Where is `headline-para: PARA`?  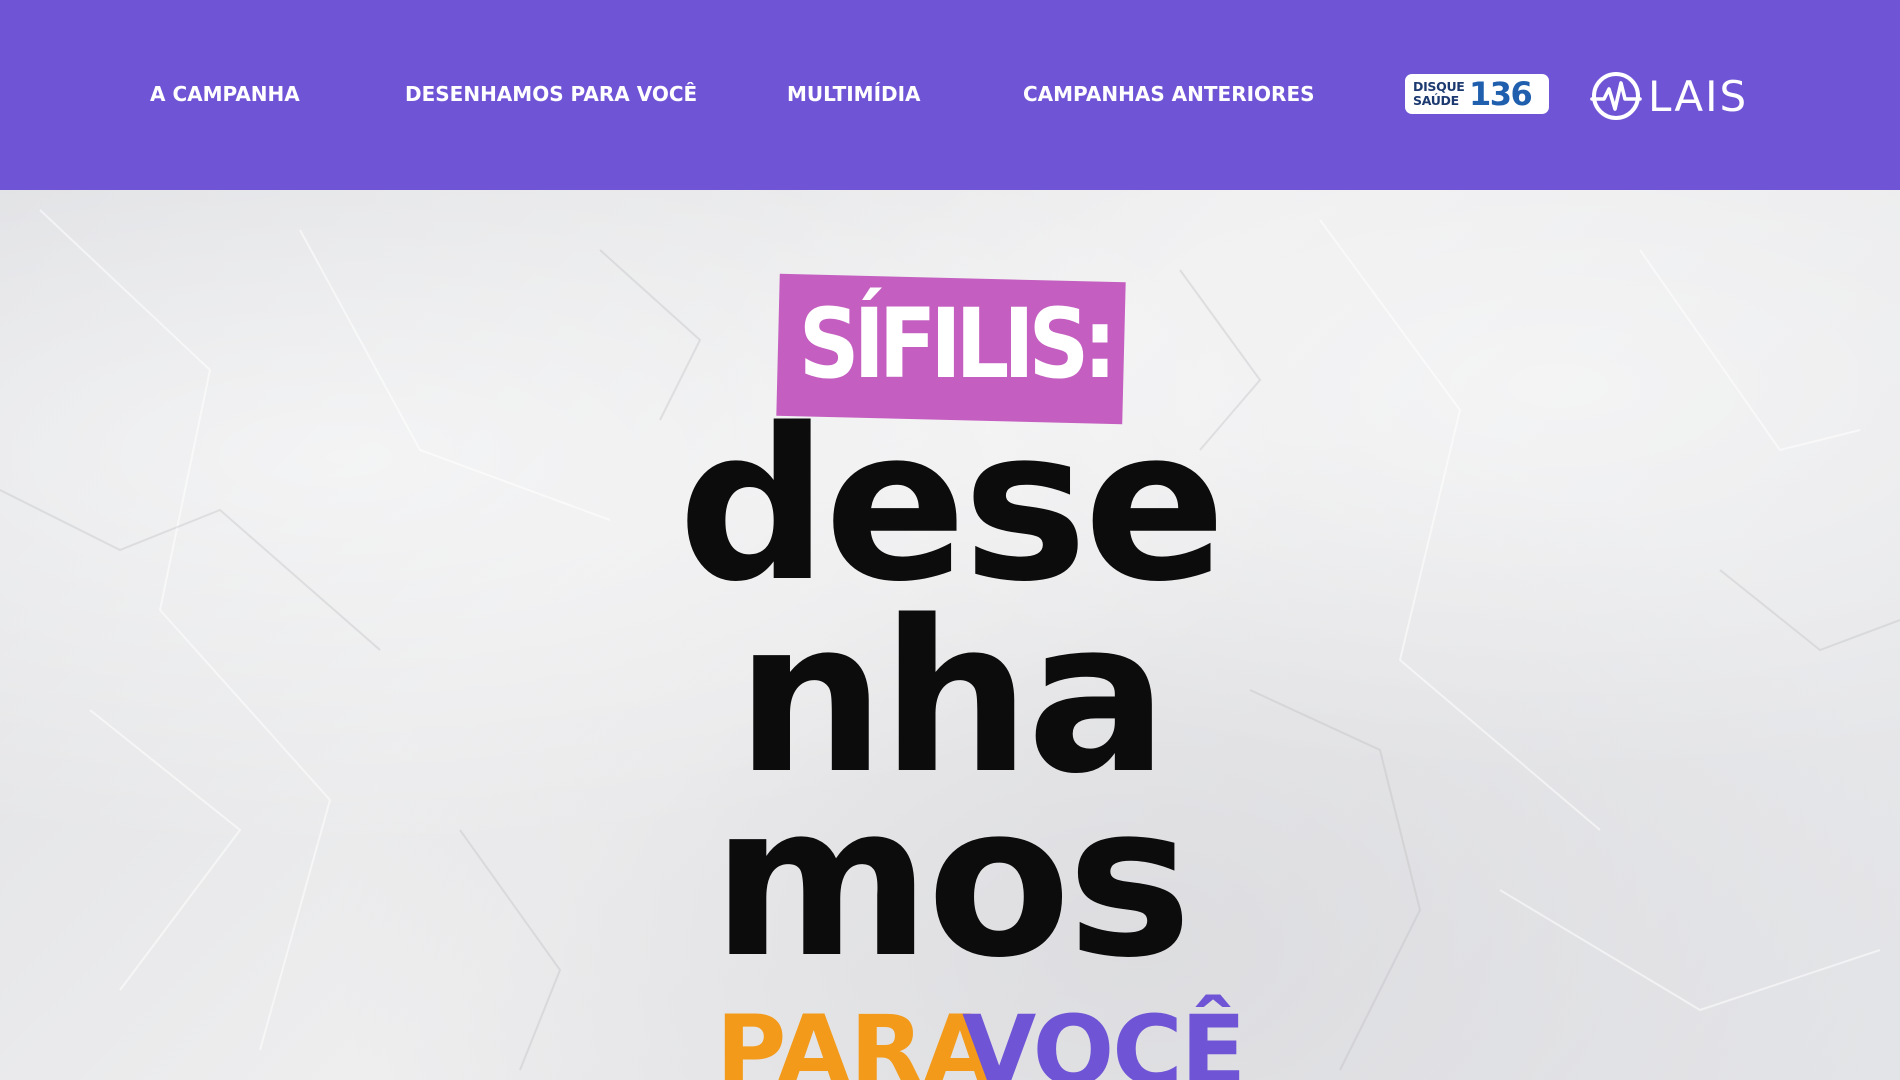
headline-para: PARA is located at coordinates (856, 1037).